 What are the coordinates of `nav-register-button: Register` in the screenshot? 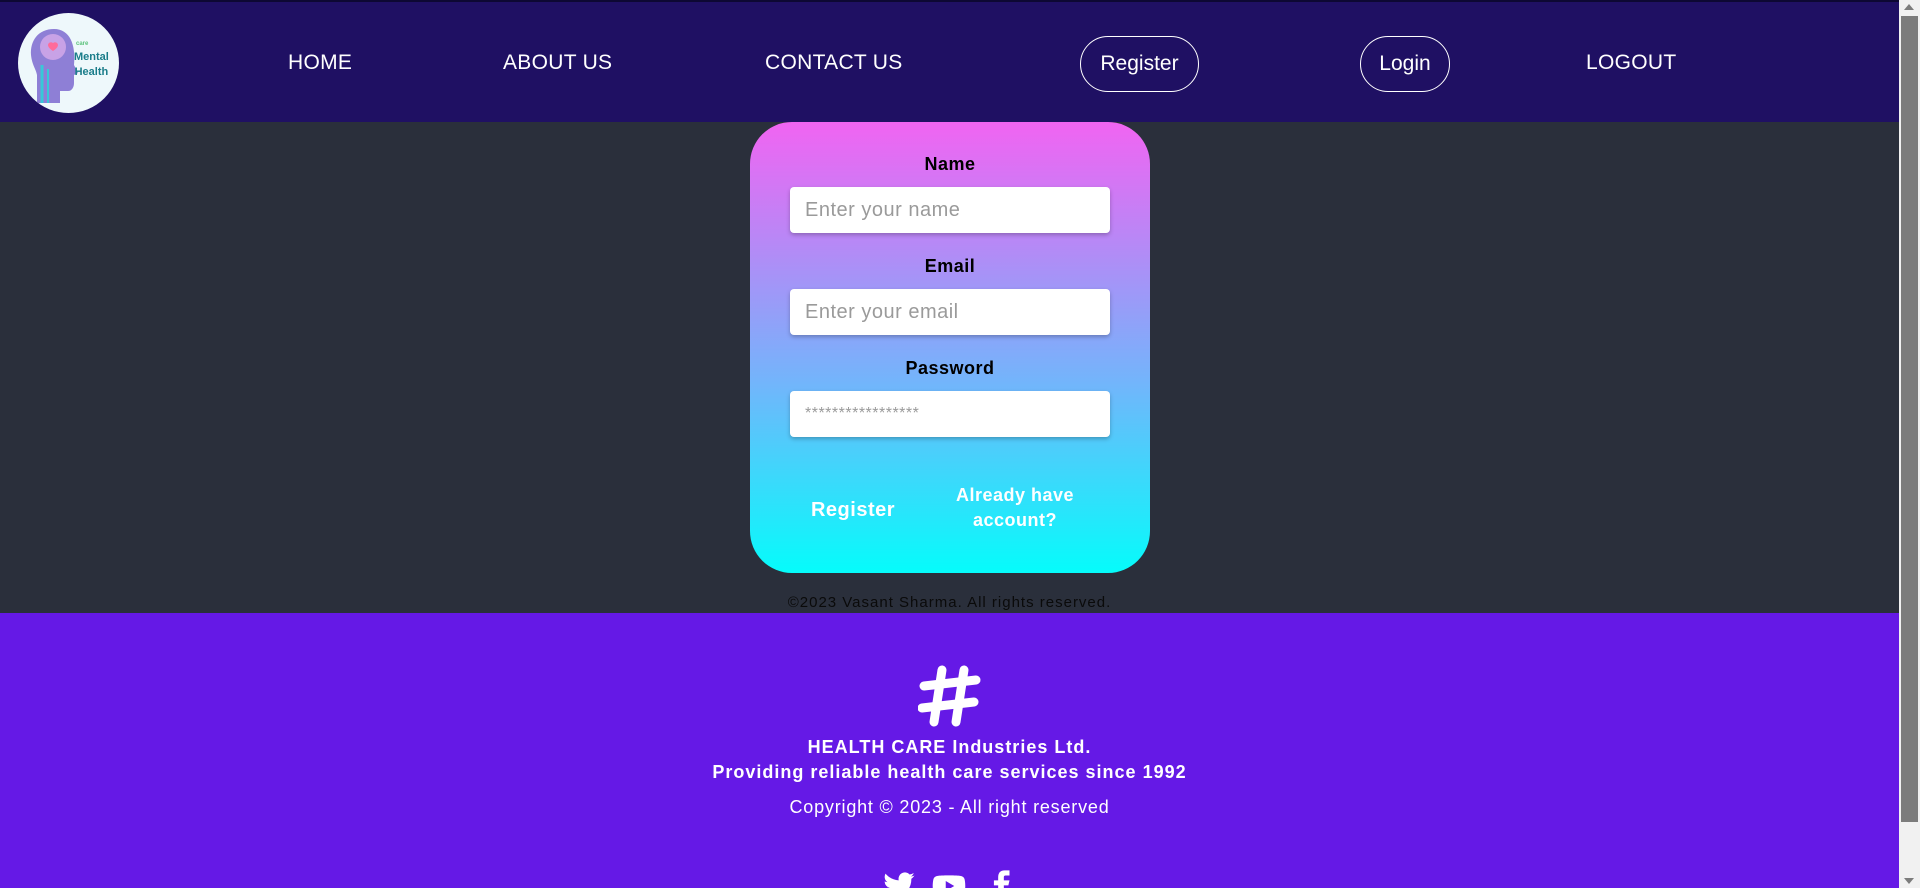 It's located at (1139, 64).